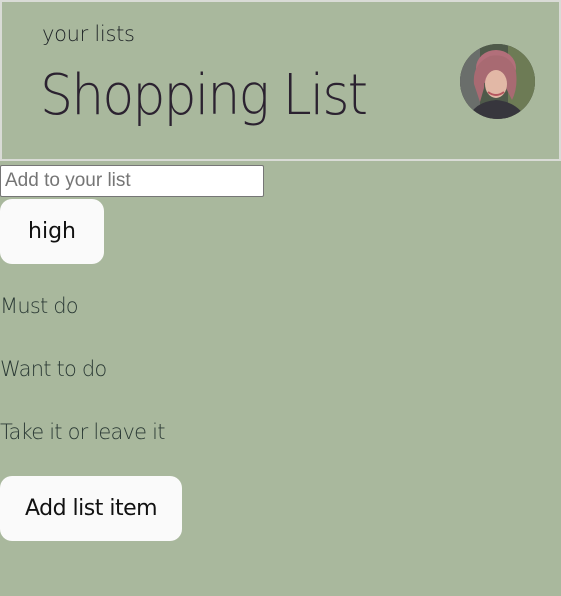 The image size is (561, 596). Describe the element at coordinates (39, 306) in the screenshot. I see `priority-option-must-do: Must do` at that location.